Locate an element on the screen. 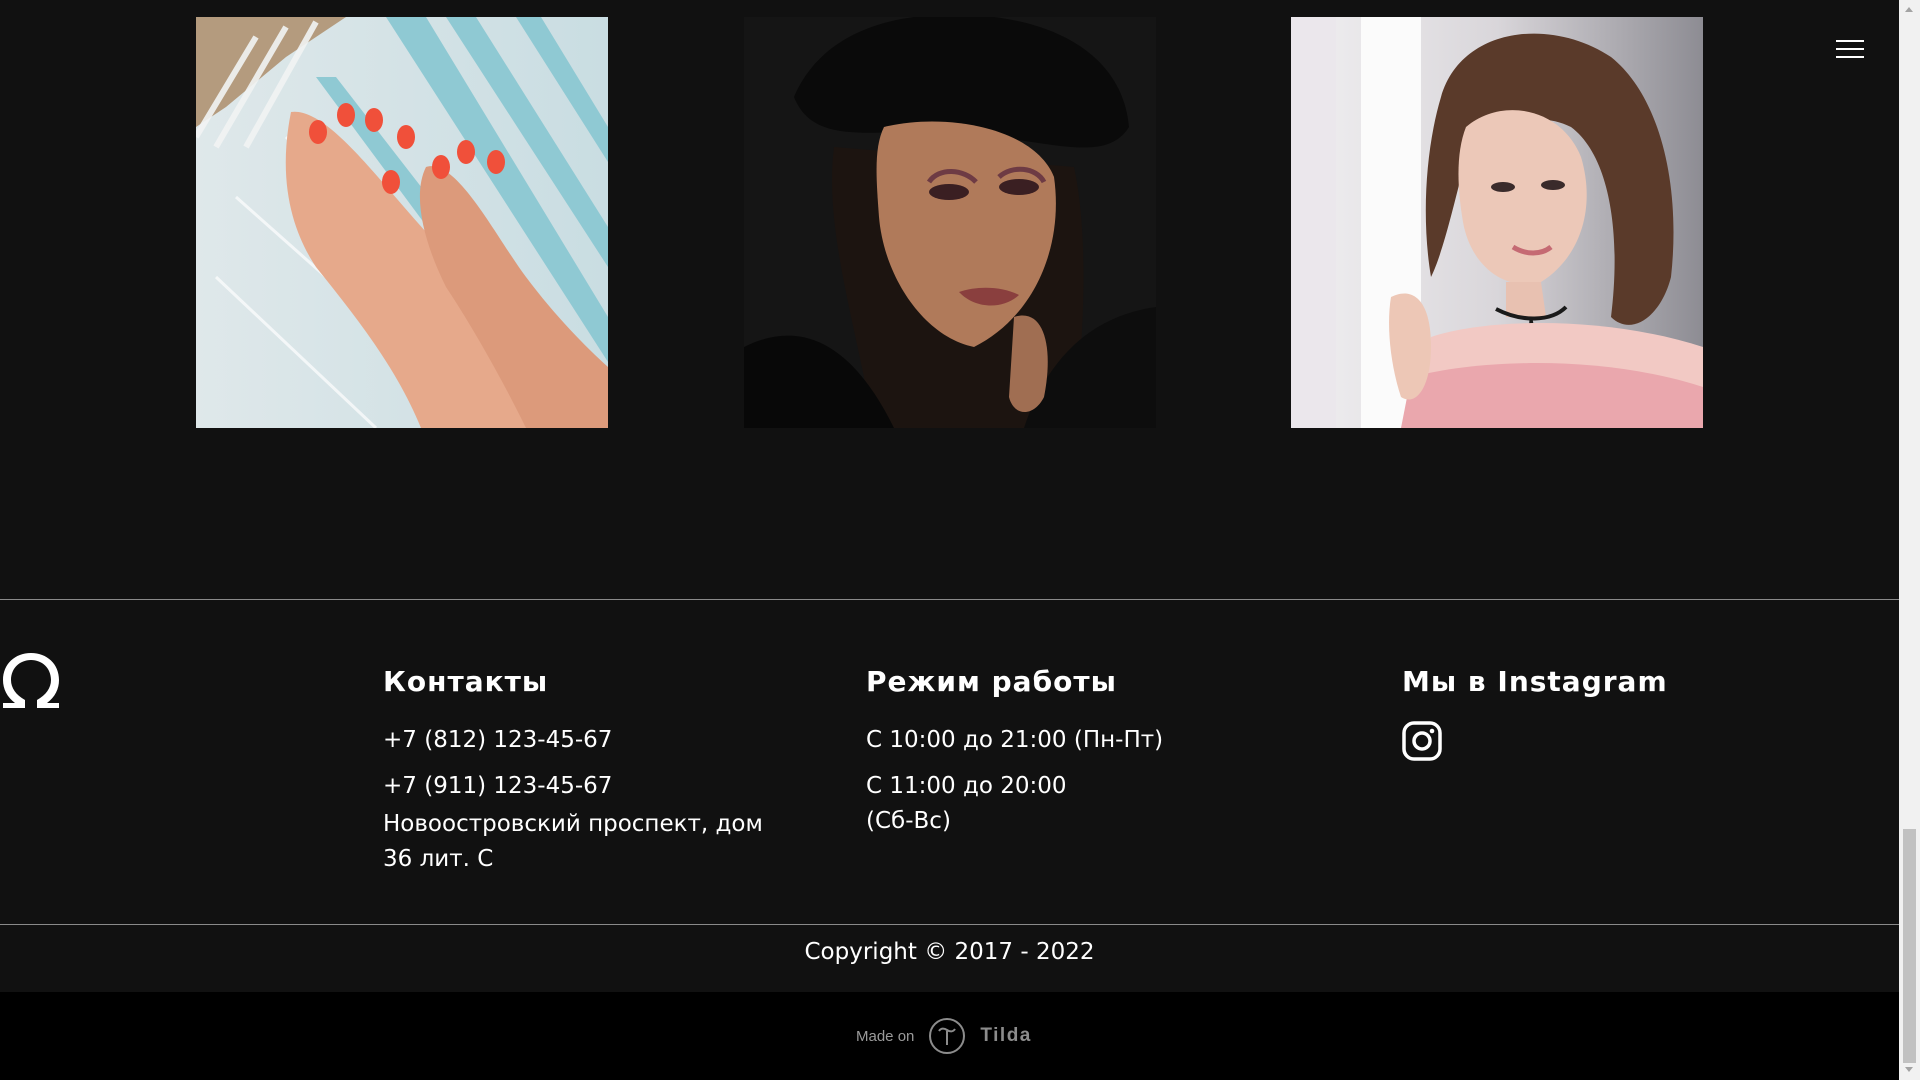  copyright-text: Copyright © 2017 - 2022 is located at coordinates (949, 952).